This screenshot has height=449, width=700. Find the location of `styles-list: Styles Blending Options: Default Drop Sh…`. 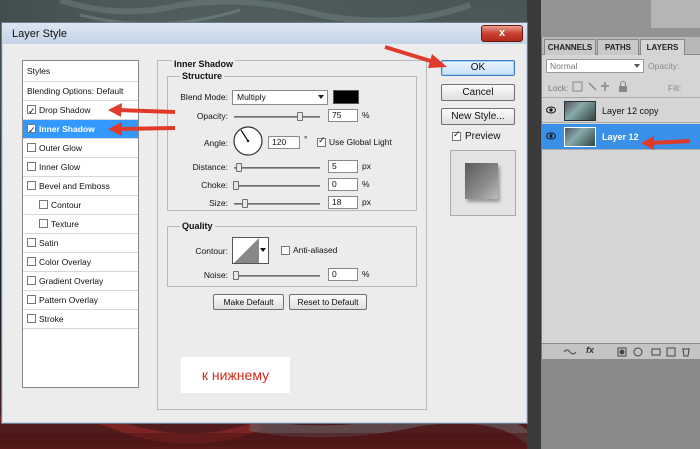

styles-list: Styles Blending Options: Default Drop Sh… is located at coordinates (80, 224).